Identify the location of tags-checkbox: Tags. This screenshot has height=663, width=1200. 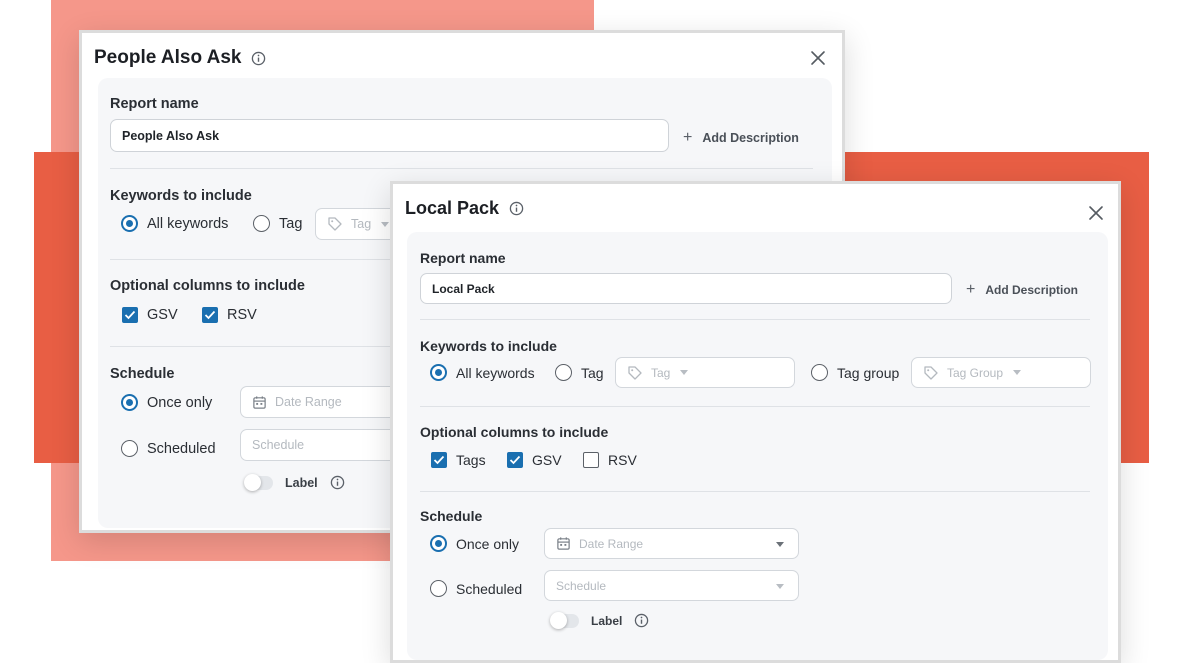
(458, 460).